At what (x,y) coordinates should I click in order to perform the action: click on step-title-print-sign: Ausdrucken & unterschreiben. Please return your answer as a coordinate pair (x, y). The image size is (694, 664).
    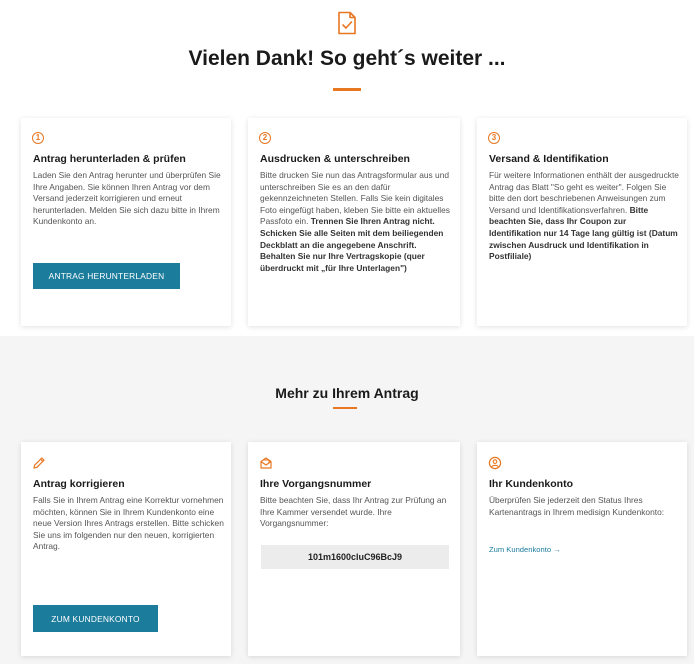
    Looking at the image, I should click on (335, 159).